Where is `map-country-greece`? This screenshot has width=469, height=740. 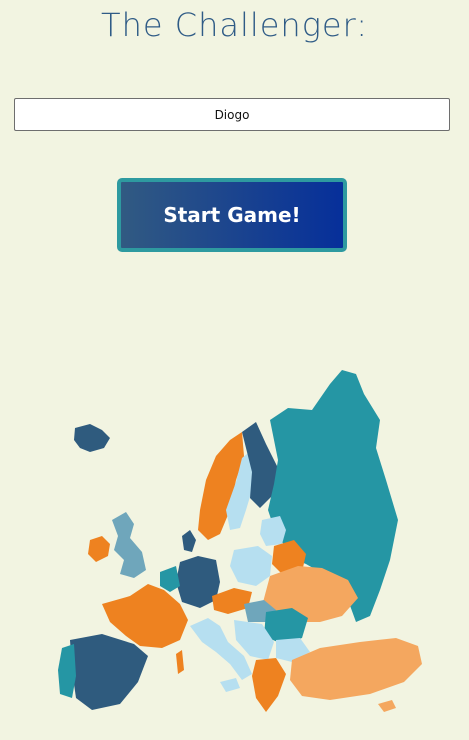
map-country-greece is located at coordinates (269, 685).